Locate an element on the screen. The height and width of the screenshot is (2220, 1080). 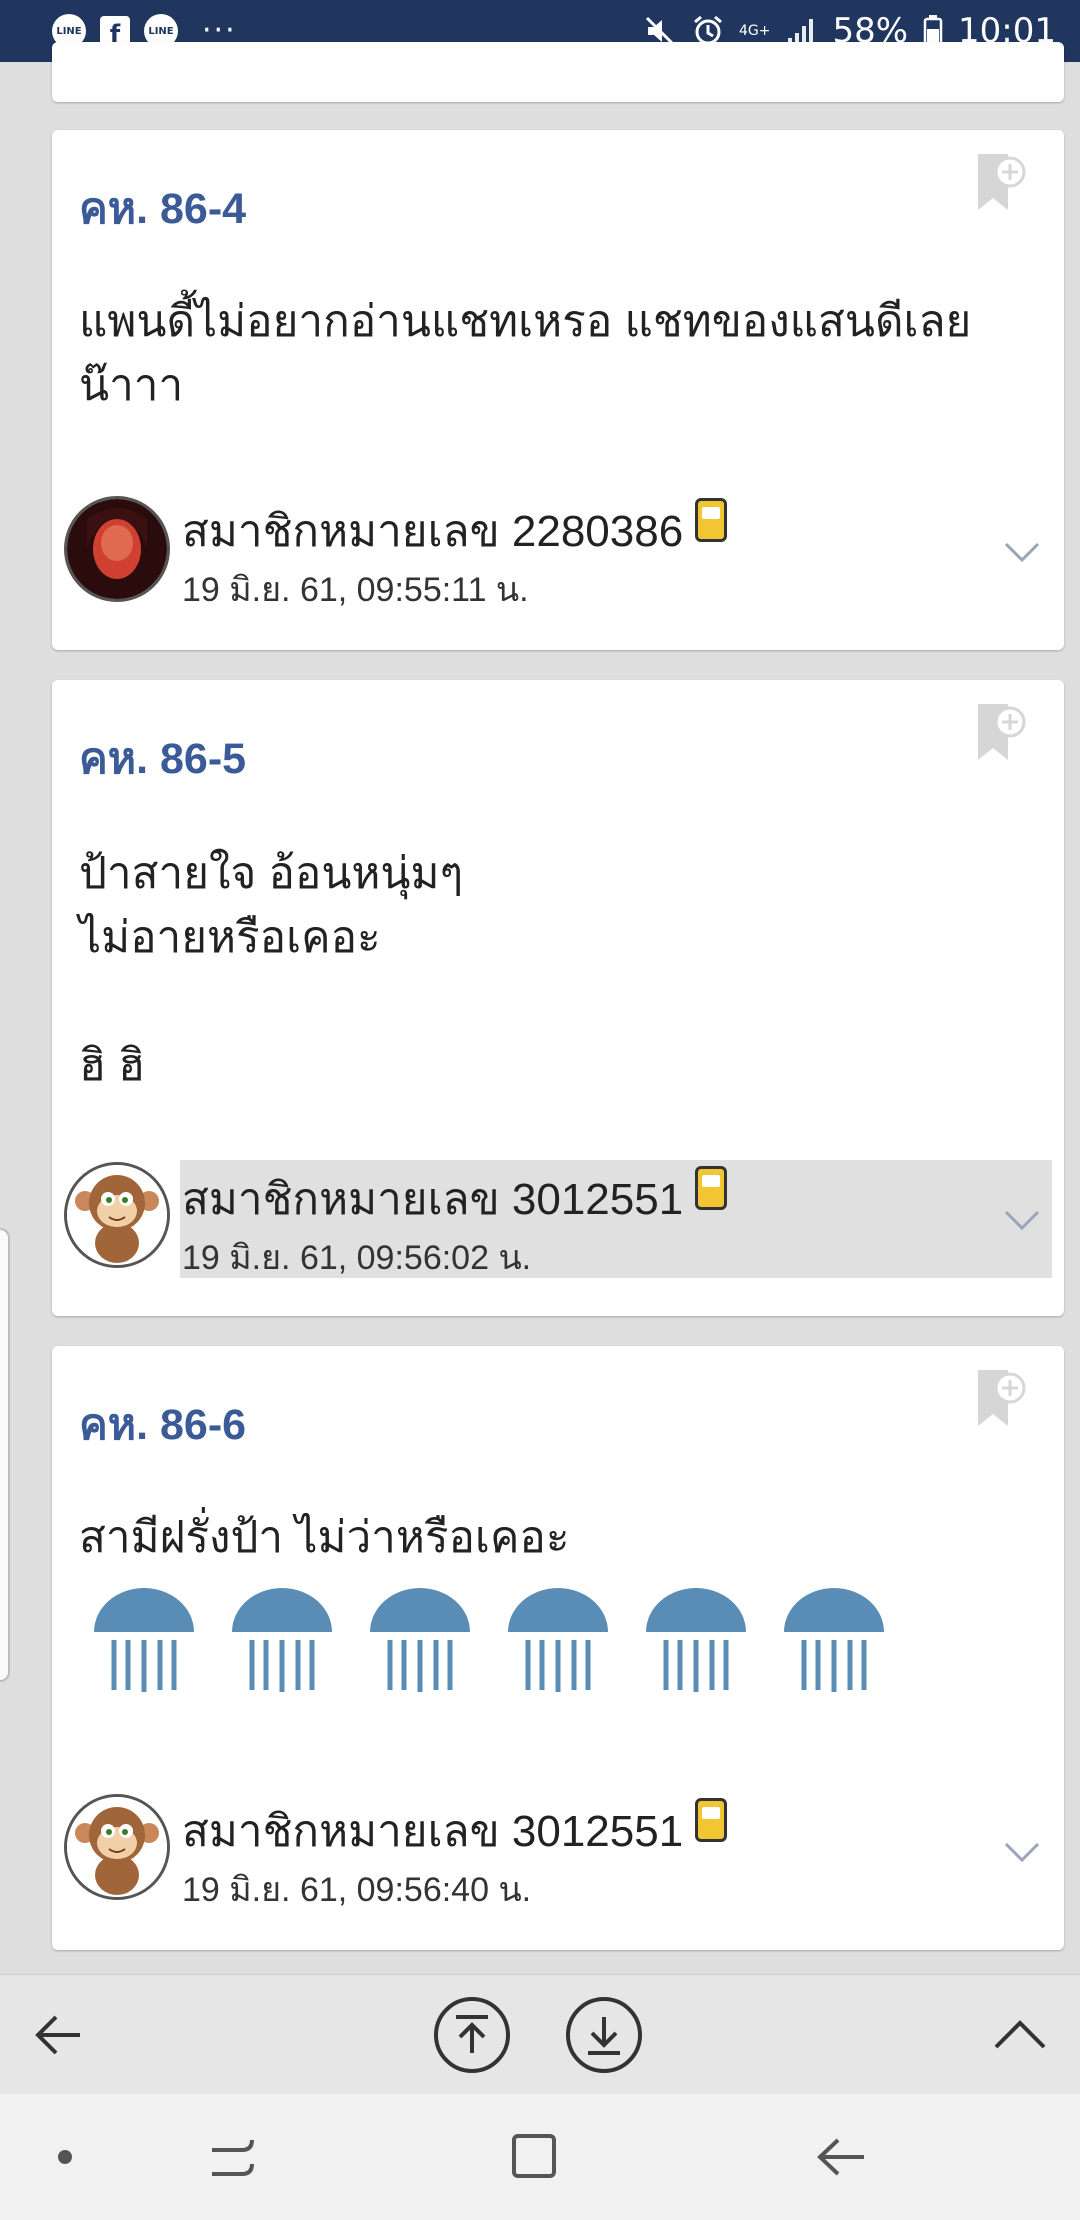
bottom-toolbar is located at coordinates (540, 2034).